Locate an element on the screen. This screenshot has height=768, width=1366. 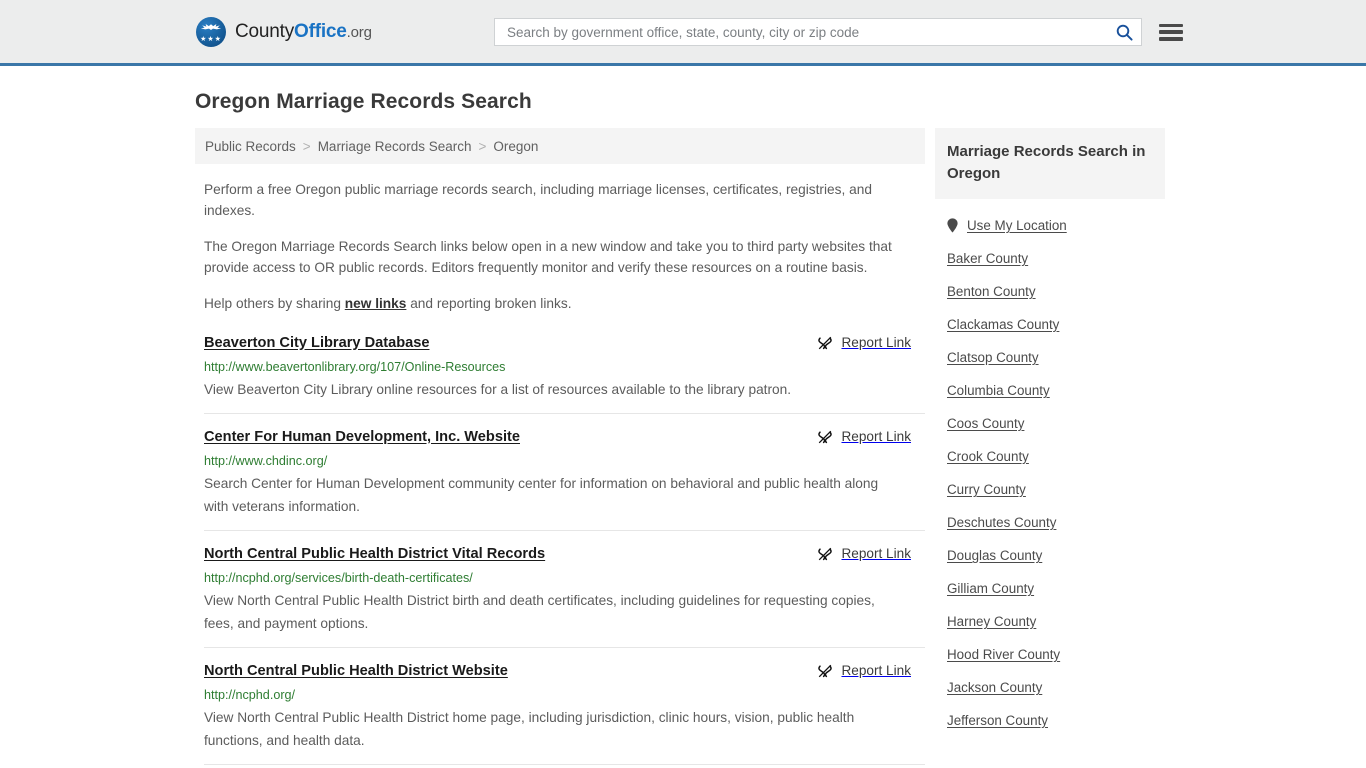
sidebar-item-clackamas-county: Clackamas County is located at coordinates (1050, 324).